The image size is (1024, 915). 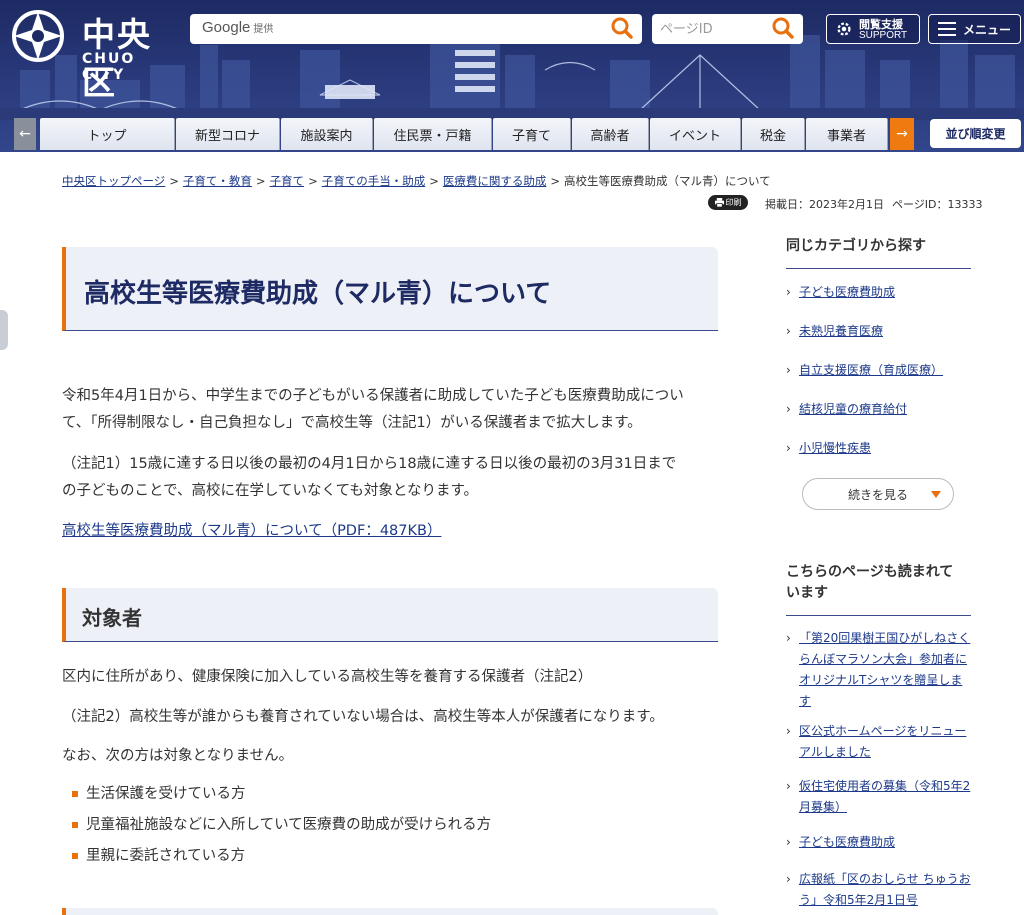 I want to click on page-title: 高校生等医療費助成（マル青）について, so click(x=318, y=294).